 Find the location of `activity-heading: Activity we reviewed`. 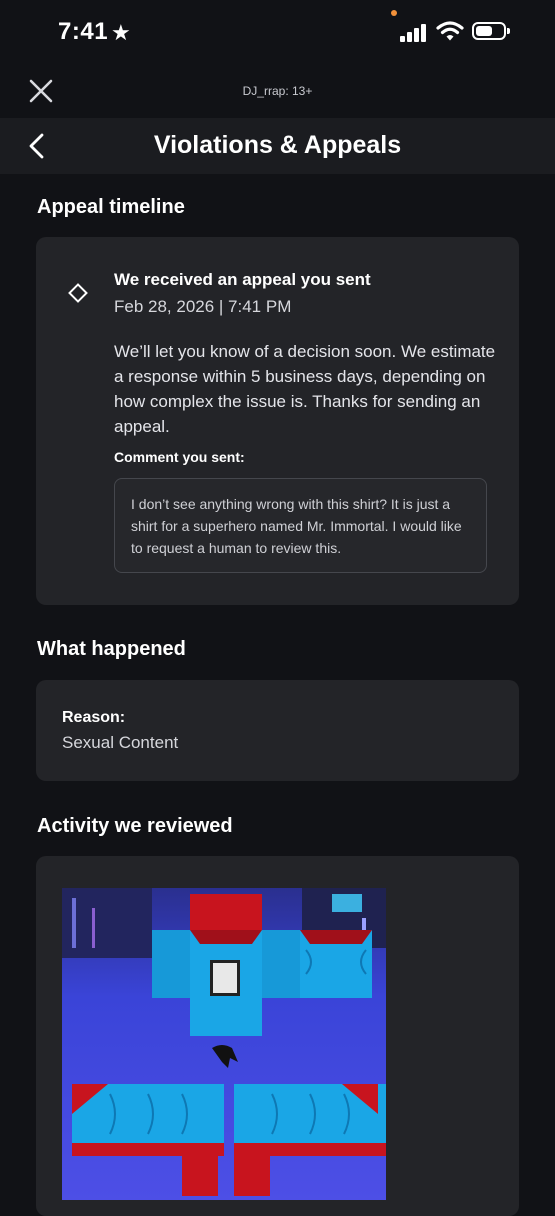

activity-heading: Activity we reviewed is located at coordinates (135, 826).